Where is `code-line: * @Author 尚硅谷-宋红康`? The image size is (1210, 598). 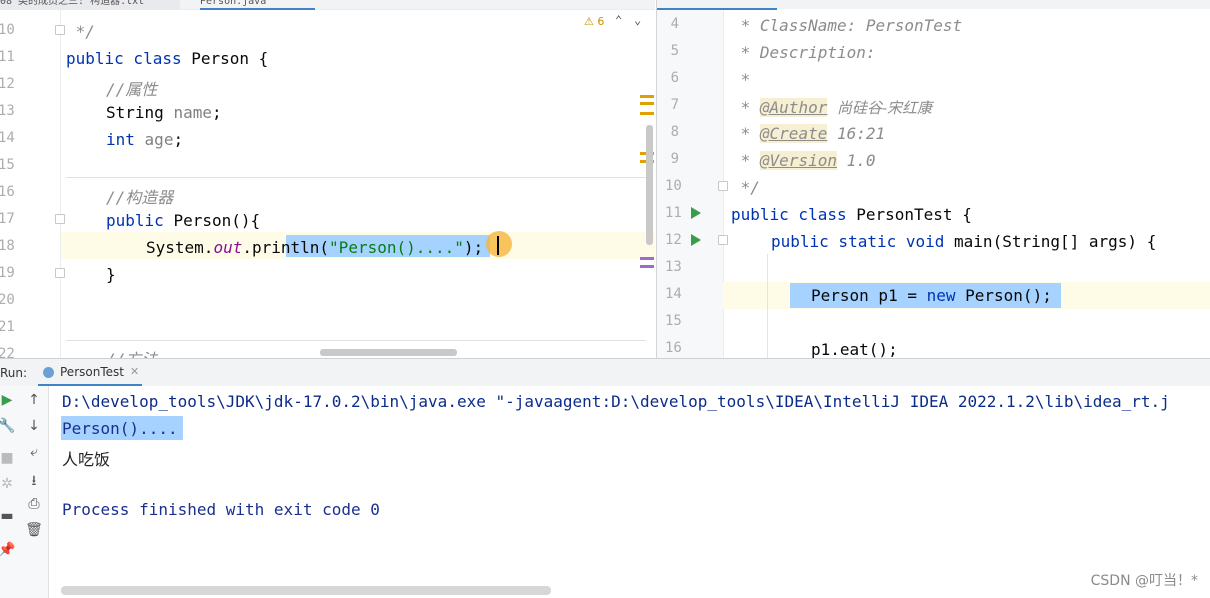 code-line: * @Author 尚硅谷-宋红康 is located at coordinates (831, 107).